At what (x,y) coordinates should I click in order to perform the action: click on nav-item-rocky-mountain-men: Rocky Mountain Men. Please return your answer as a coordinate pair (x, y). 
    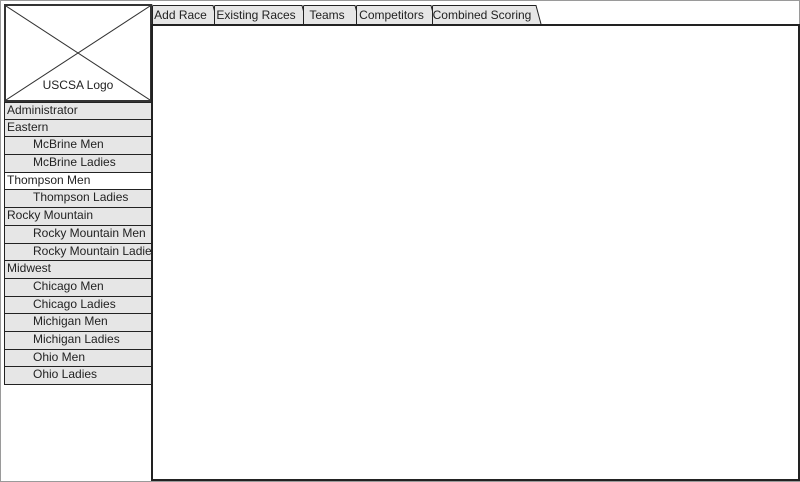
    Looking at the image, I should click on (78, 234).